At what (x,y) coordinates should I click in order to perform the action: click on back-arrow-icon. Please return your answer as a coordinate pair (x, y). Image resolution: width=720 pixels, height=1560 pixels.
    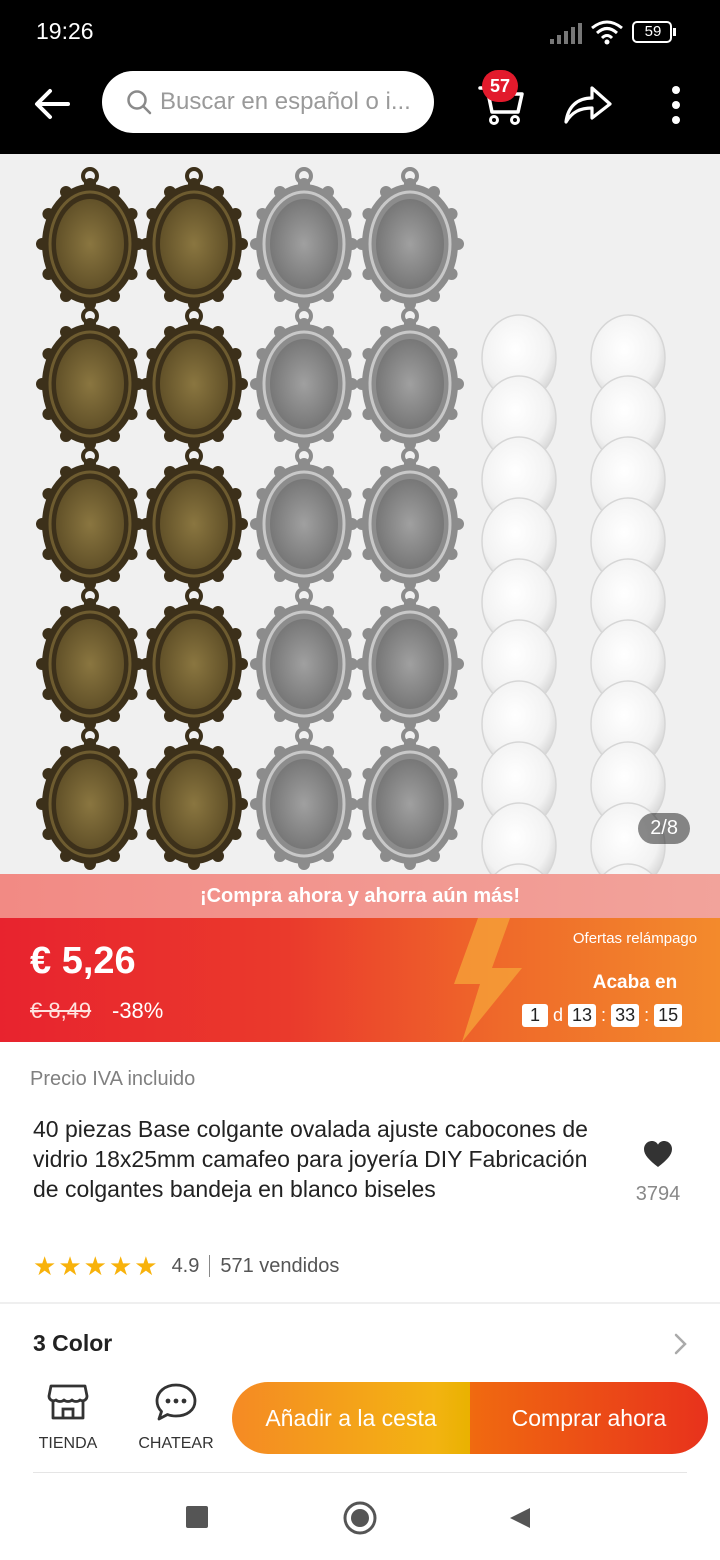
    Looking at the image, I should click on (52, 104).